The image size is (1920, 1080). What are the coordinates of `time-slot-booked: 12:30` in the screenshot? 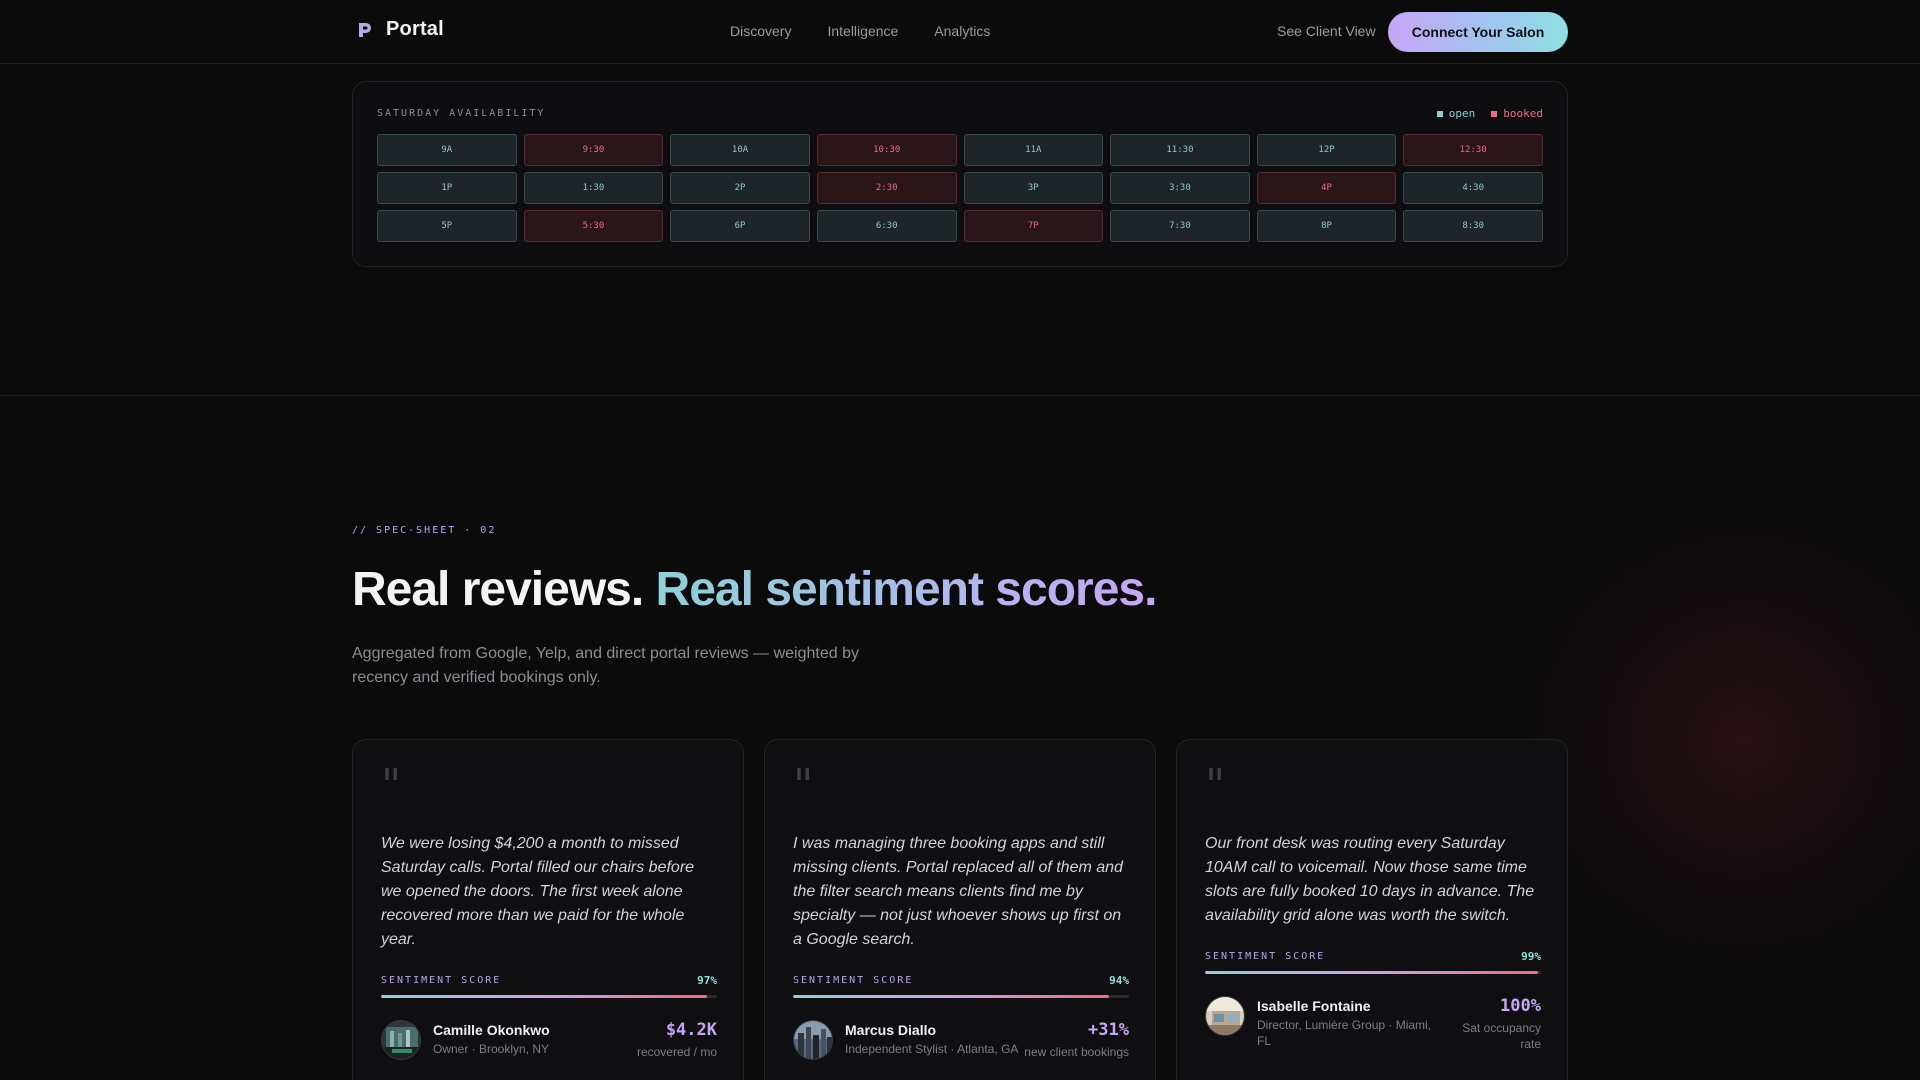 It's located at (1473, 150).